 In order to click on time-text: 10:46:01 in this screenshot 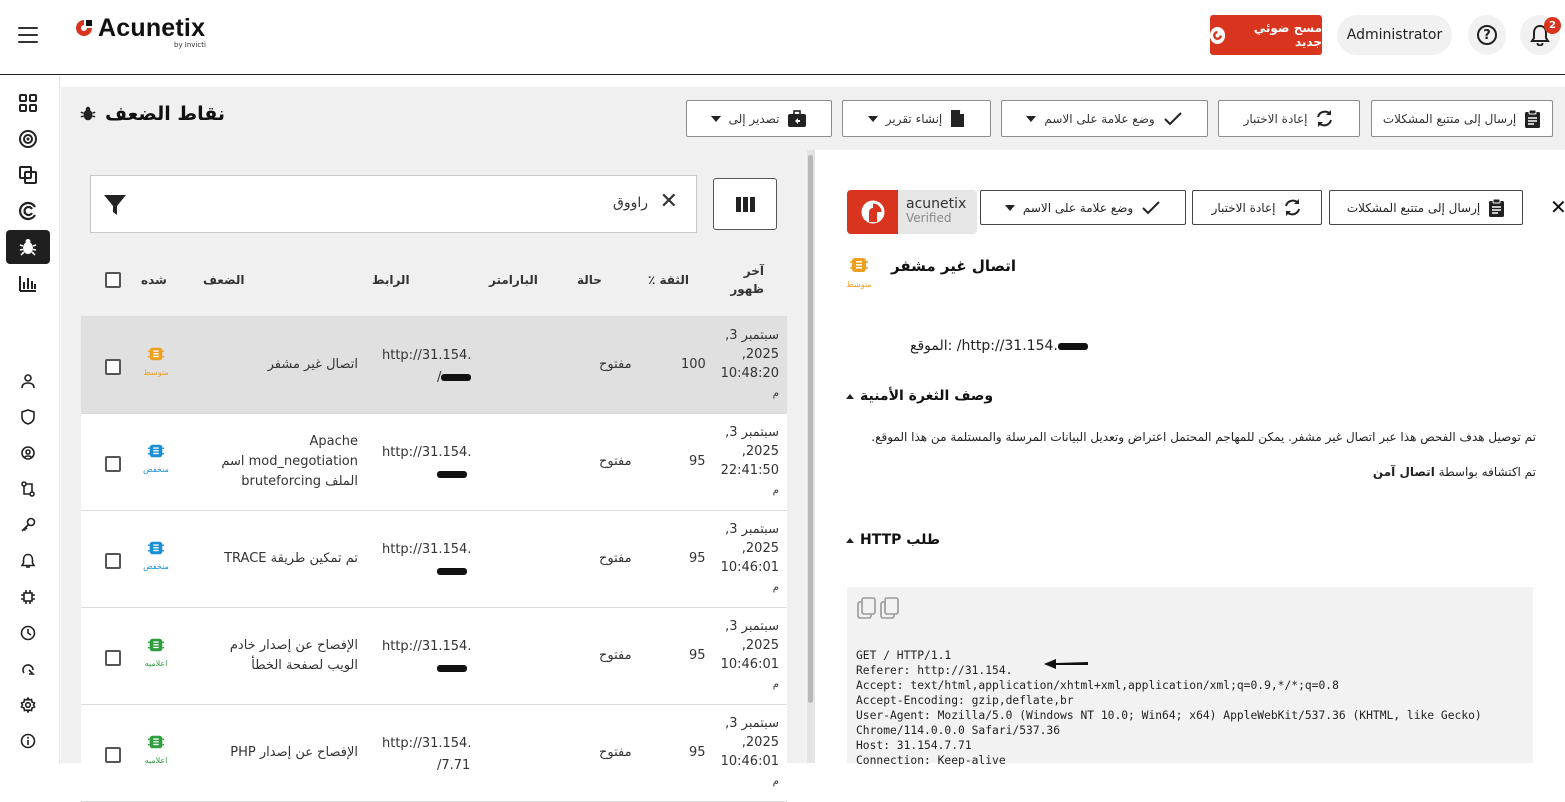, I will do `click(750, 664)`.